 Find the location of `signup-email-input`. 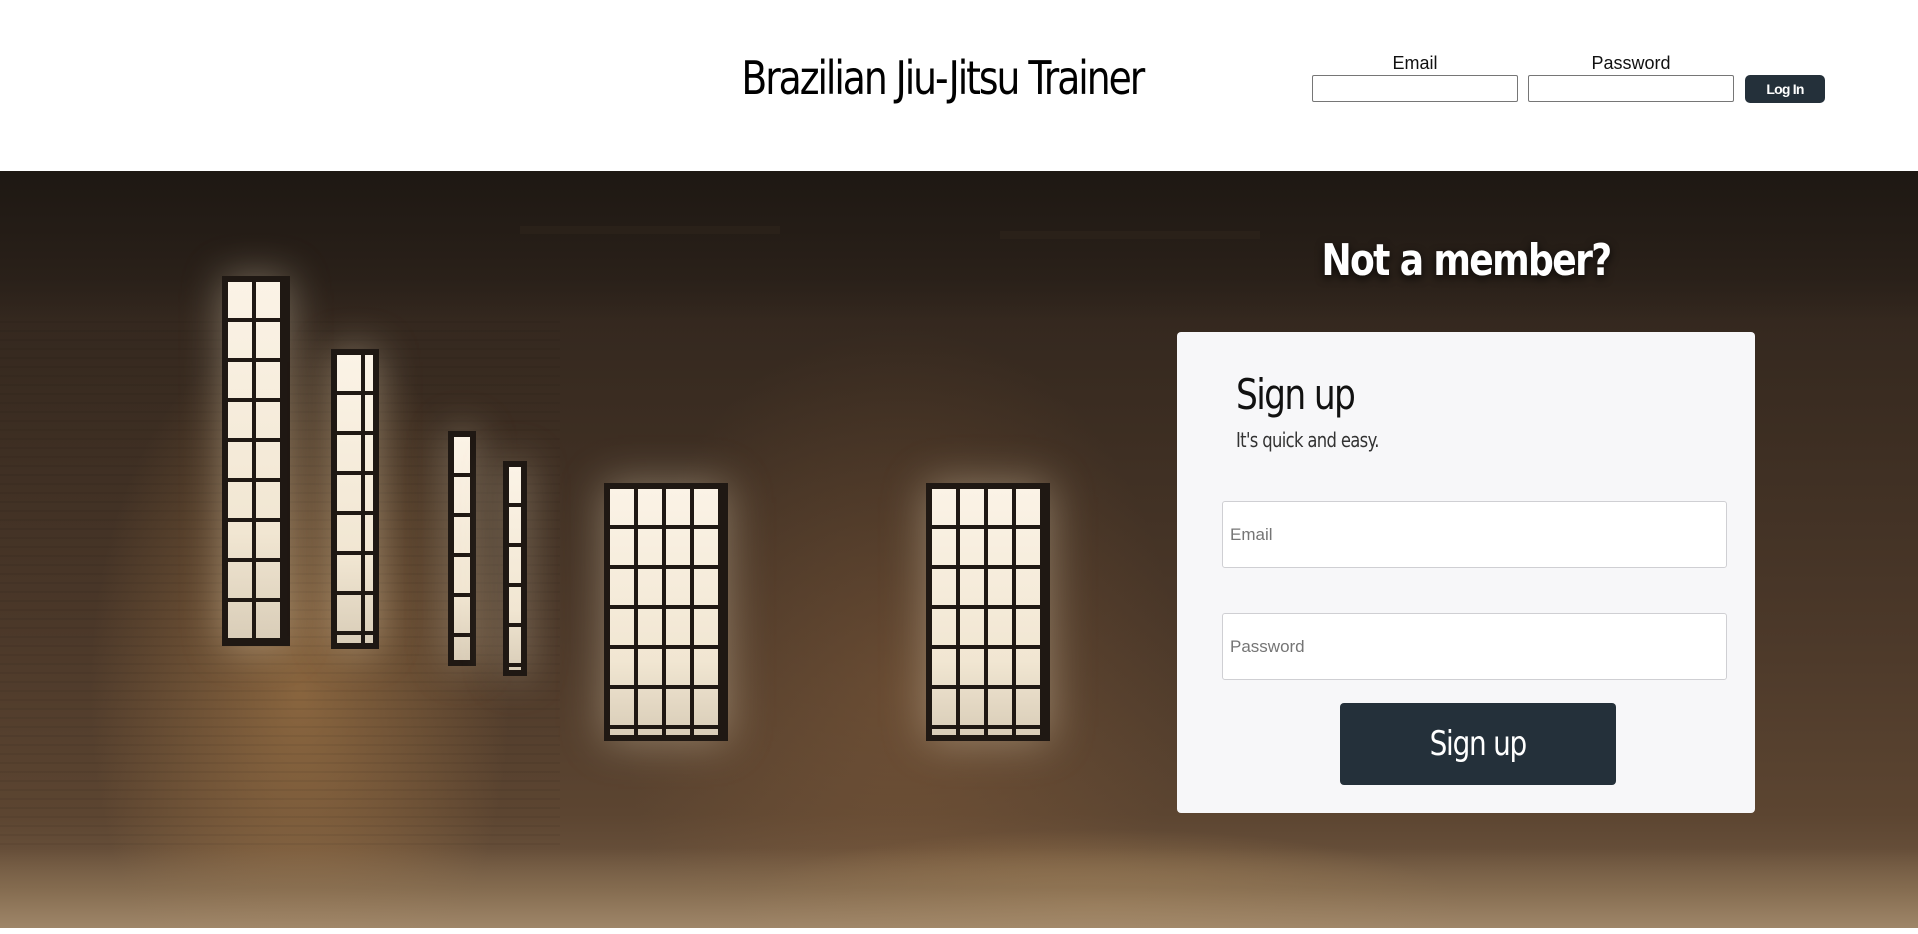

signup-email-input is located at coordinates (1474, 534).